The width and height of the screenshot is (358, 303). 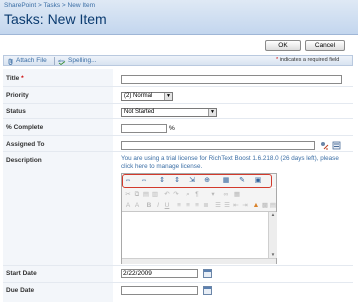 What do you see at coordinates (265, 206) in the screenshot?
I see `highlight-icon: ▩` at bounding box center [265, 206].